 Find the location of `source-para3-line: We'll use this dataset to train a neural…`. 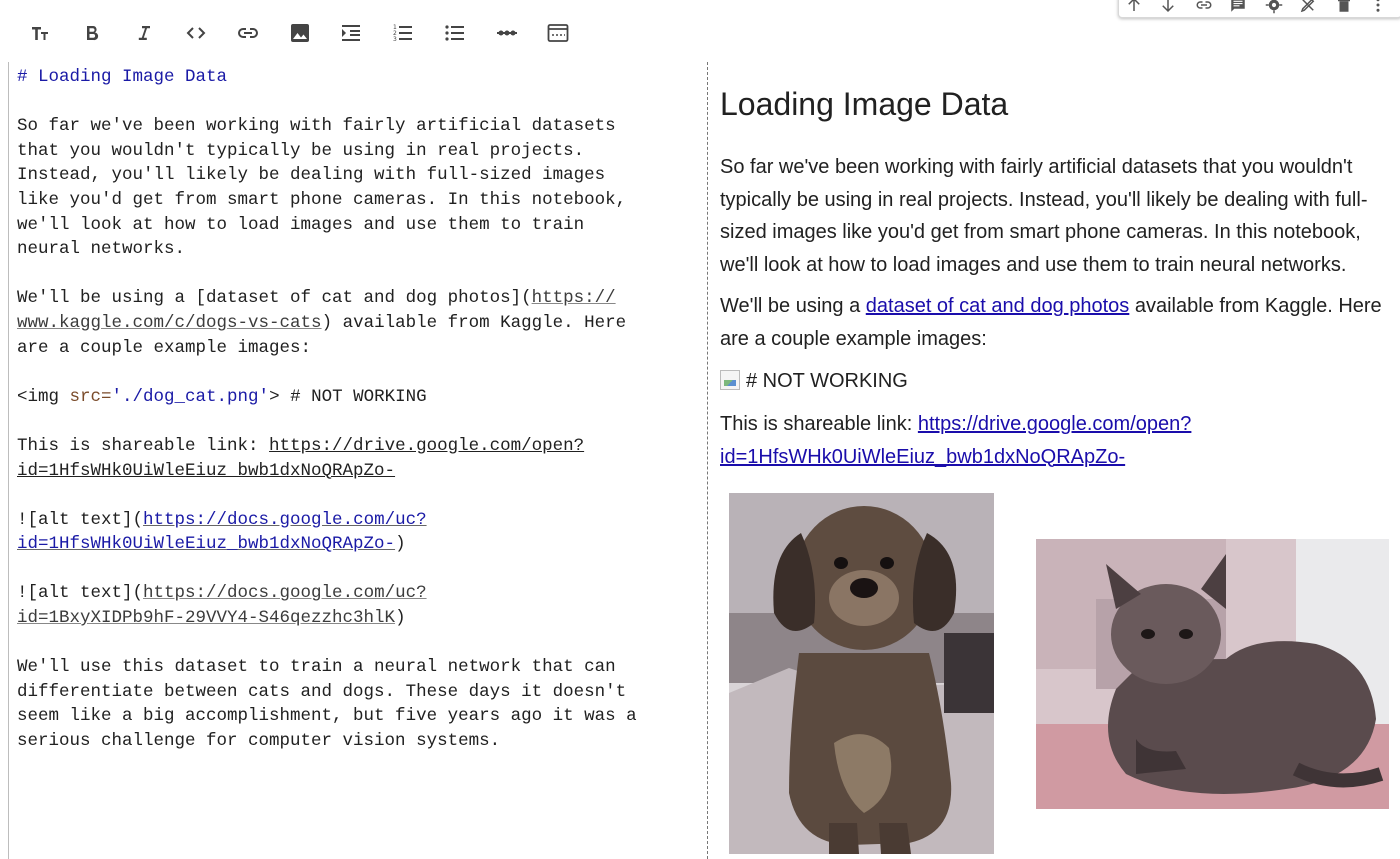

source-para3-line: We'll use this dataset to train a neural… is located at coordinates (316, 667).